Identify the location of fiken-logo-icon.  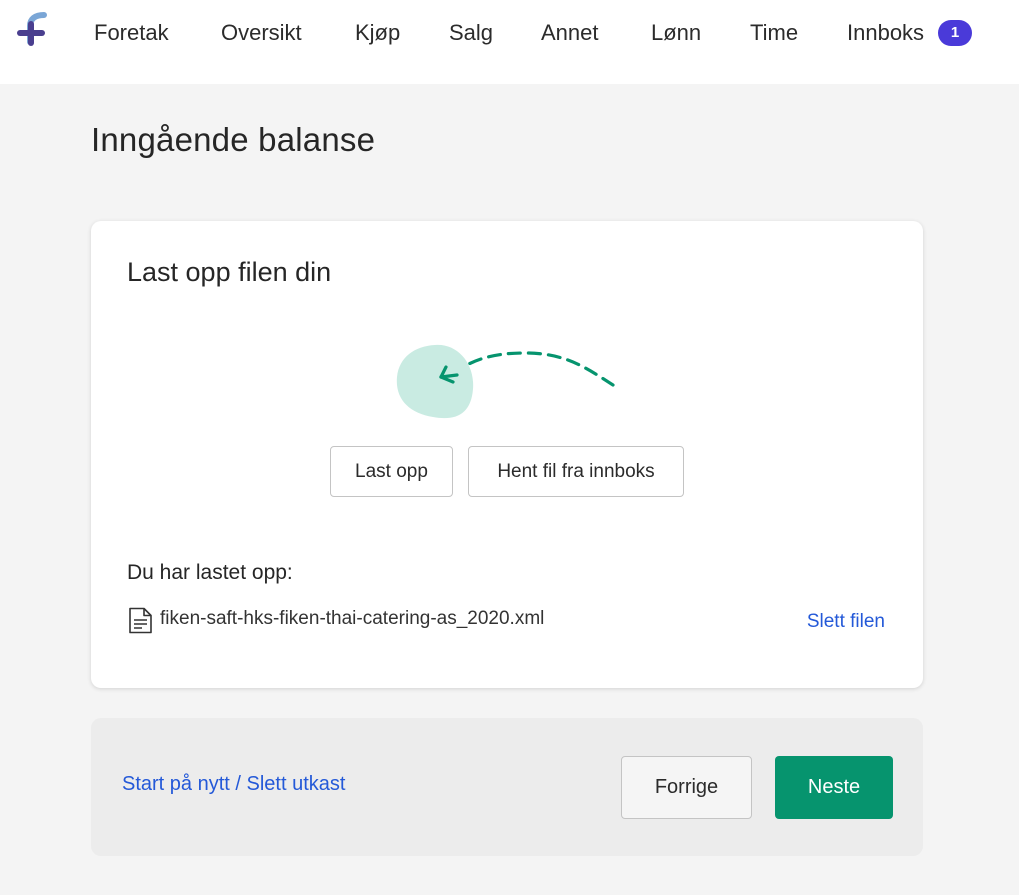
(34, 30).